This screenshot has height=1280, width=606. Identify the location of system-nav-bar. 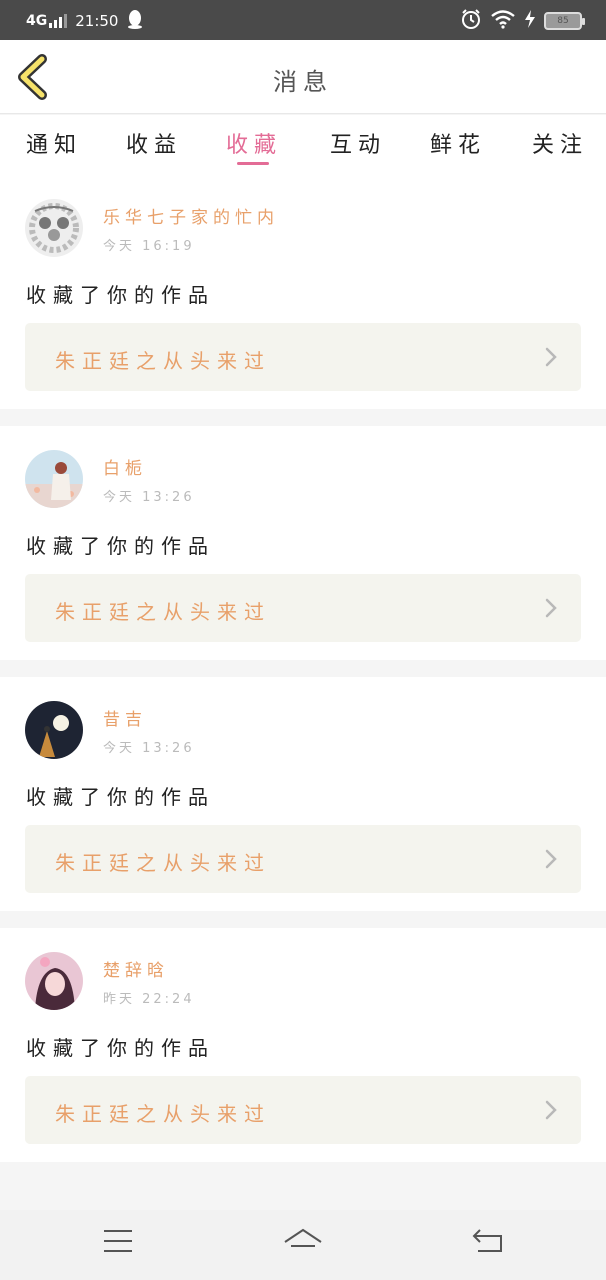
(303, 1245).